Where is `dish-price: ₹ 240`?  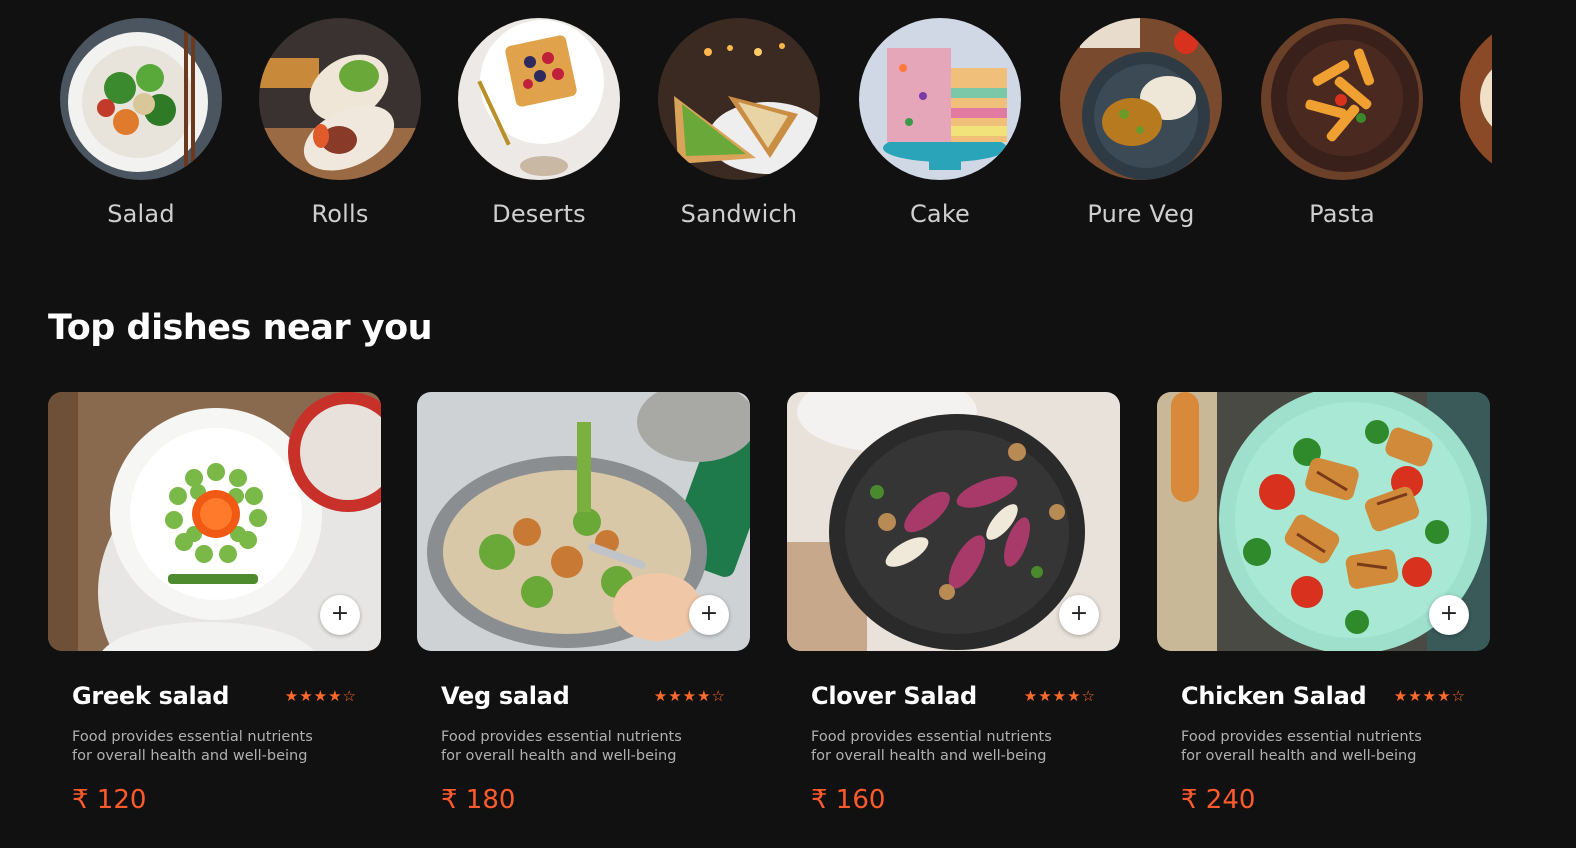 dish-price: ₹ 240 is located at coordinates (1218, 800).